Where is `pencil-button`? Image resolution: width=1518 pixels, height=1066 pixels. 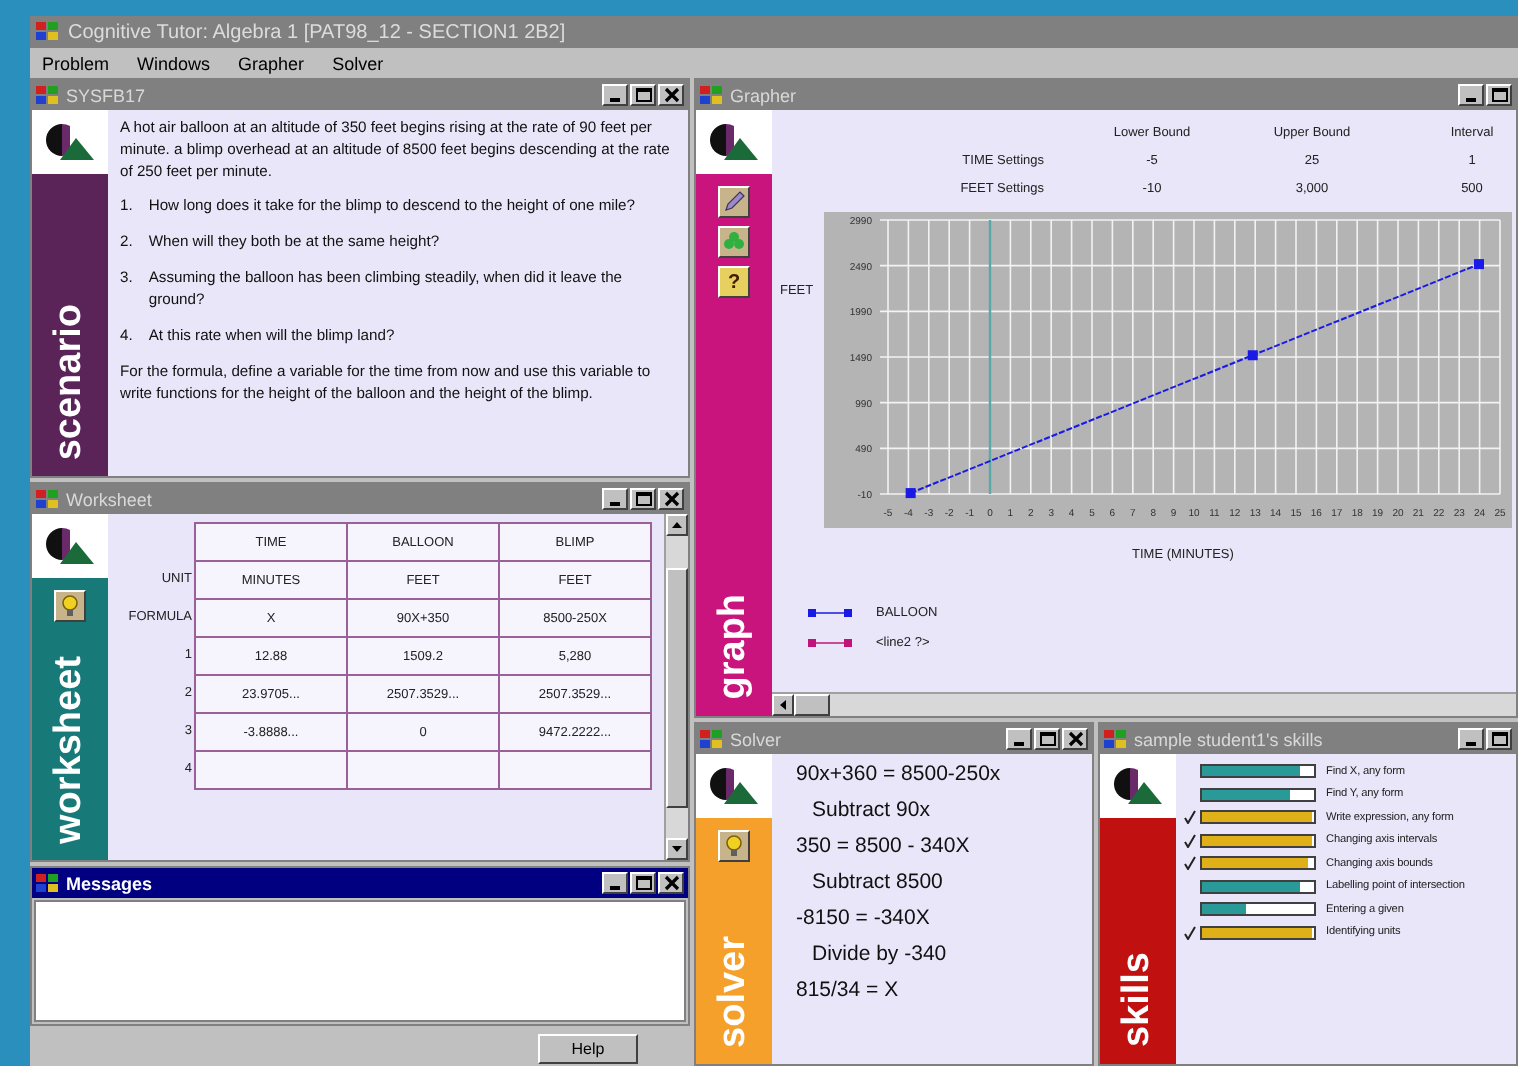
pencil-button is located at coordinates (734, 202).